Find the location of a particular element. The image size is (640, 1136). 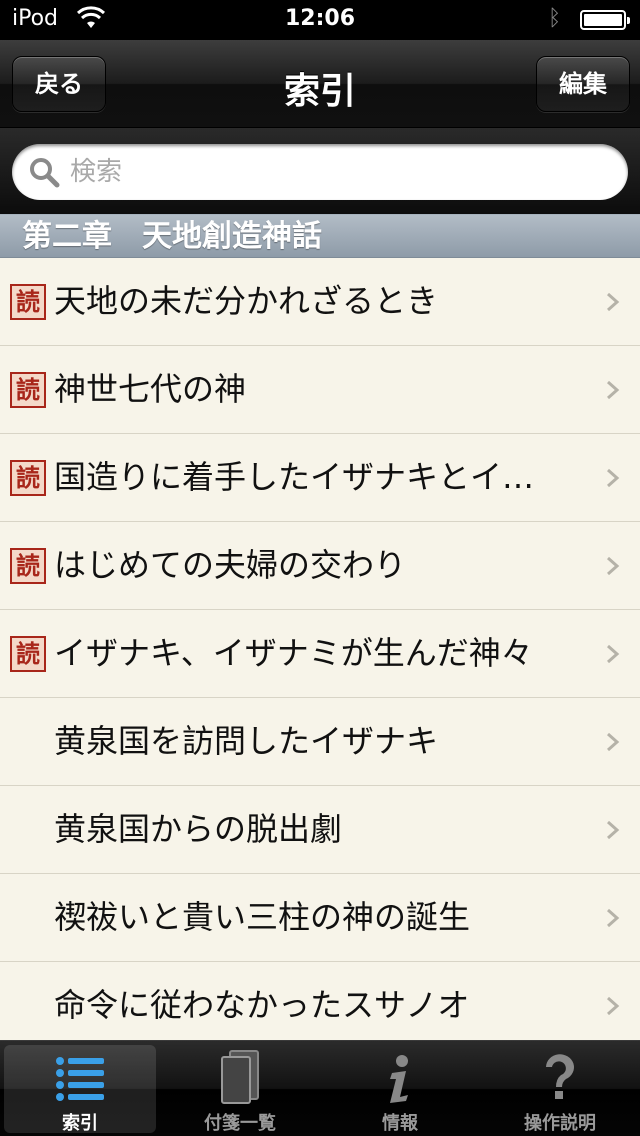

navigation-bar: 戻る 索引 編集 is located at coordinates (320, 84).